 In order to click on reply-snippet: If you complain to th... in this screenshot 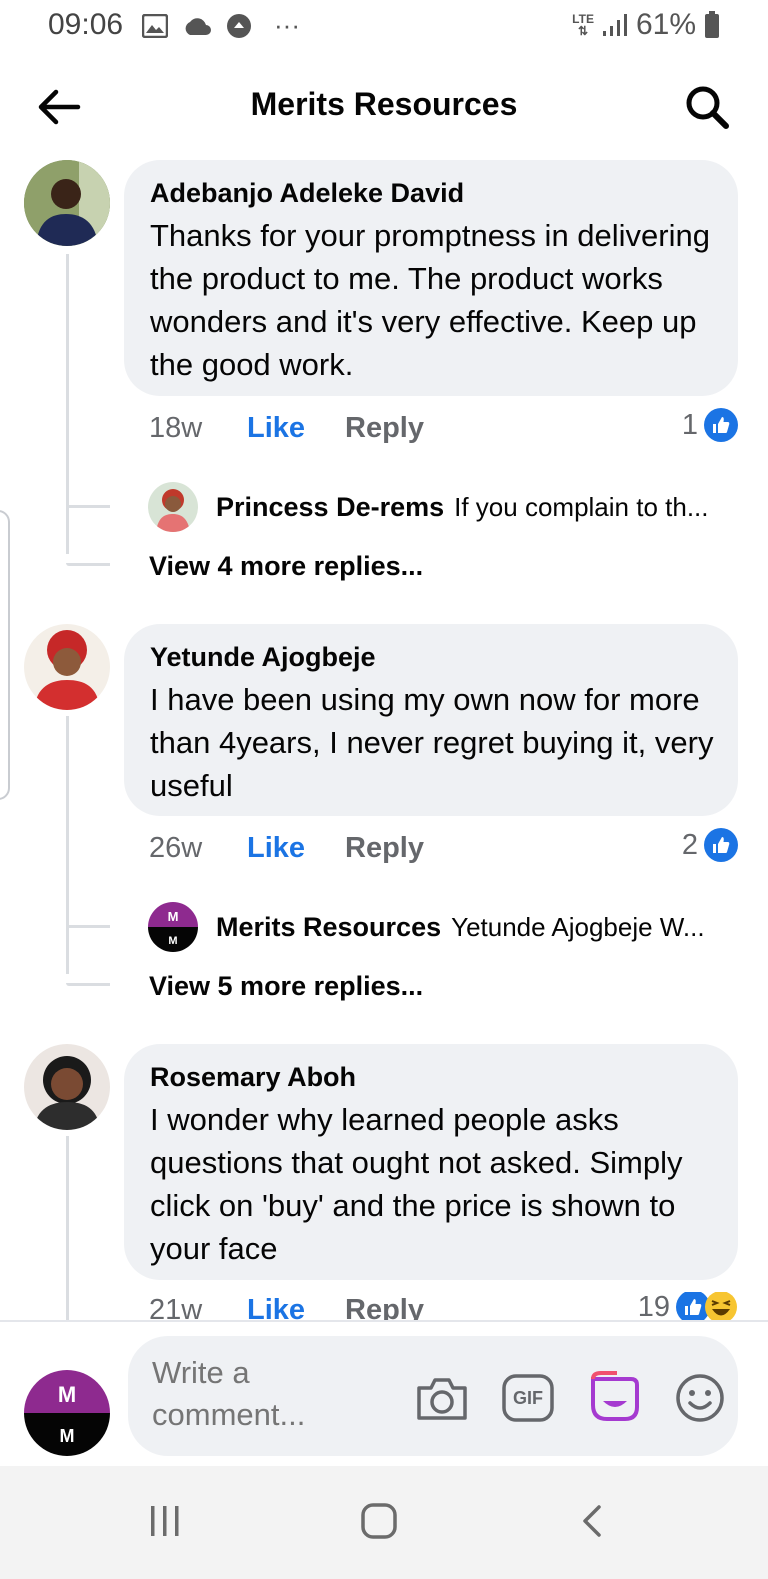, I will do `click(581, 506)`.